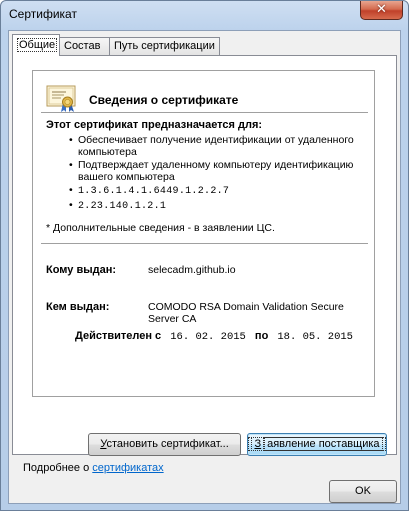 This screenshot has height=511, width=409. I want to click on certificate-icon, so click(61, 98).